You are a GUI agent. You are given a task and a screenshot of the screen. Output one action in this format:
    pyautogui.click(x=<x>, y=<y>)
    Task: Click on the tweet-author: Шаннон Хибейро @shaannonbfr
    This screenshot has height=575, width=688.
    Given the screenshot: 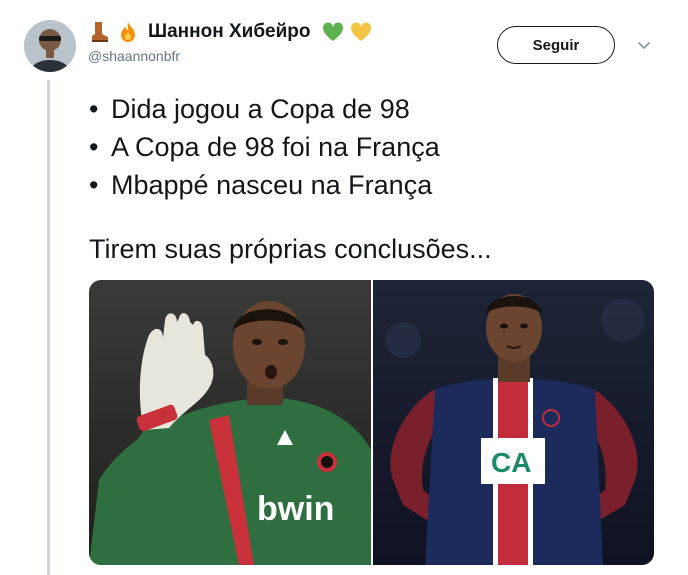 What is the action you would take?
    pyautogui.click(x=230, y=41)
    